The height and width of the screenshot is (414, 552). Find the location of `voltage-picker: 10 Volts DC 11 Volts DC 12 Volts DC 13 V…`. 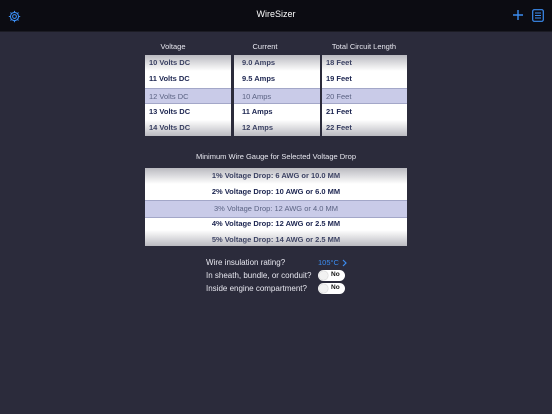

voltage-picker: 10 Volts DC 11 Volts DC 12 Volts DC 13 V… is located at coordinates (188, 95).